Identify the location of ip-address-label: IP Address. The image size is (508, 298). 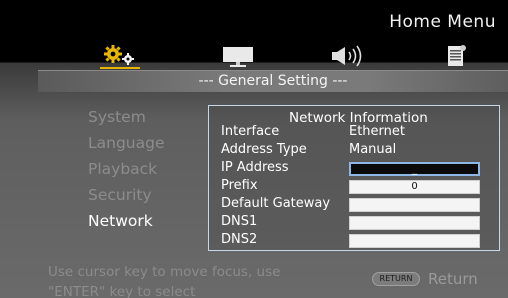
(255, 167).